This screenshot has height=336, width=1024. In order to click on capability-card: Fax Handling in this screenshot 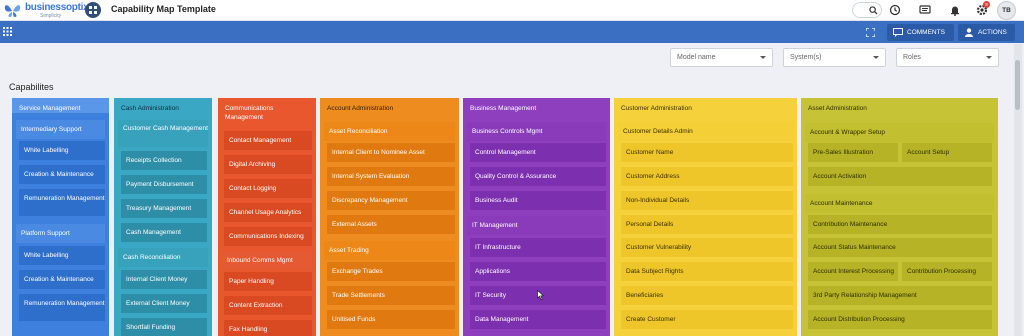, I will do `click(268, 328)`.